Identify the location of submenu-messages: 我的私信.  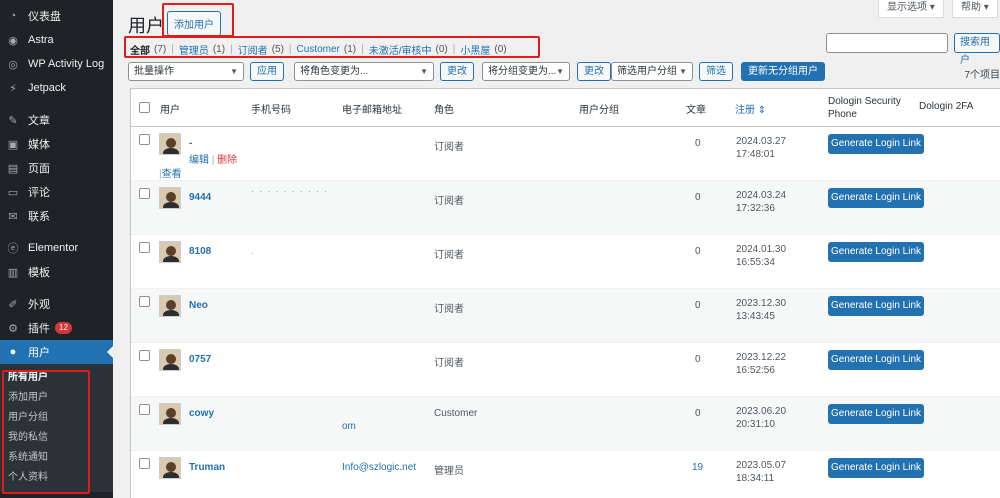
(56, 438).